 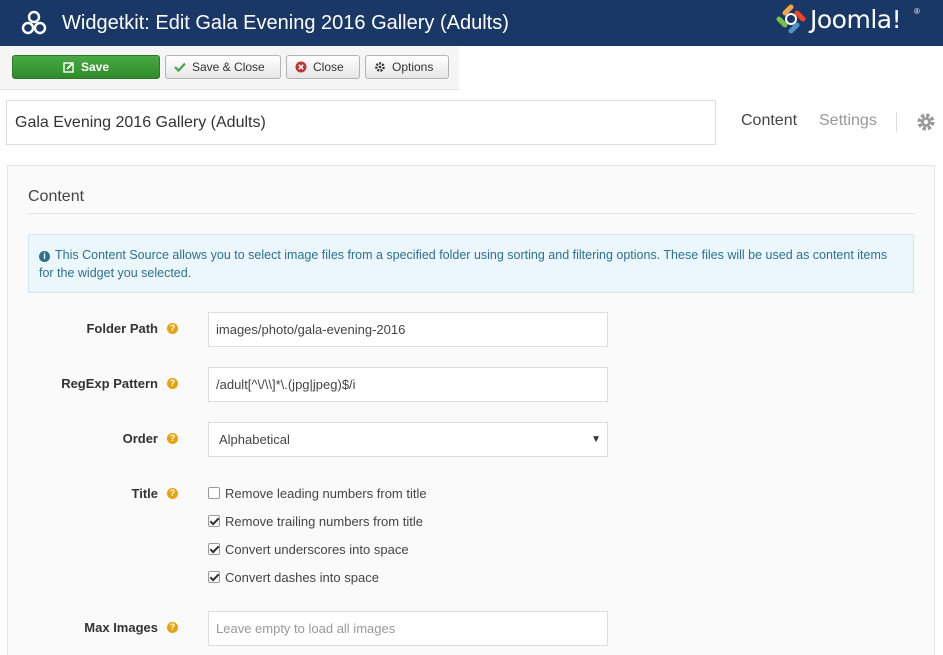 I want to click on regexp-input, so click(x=408, y=384).